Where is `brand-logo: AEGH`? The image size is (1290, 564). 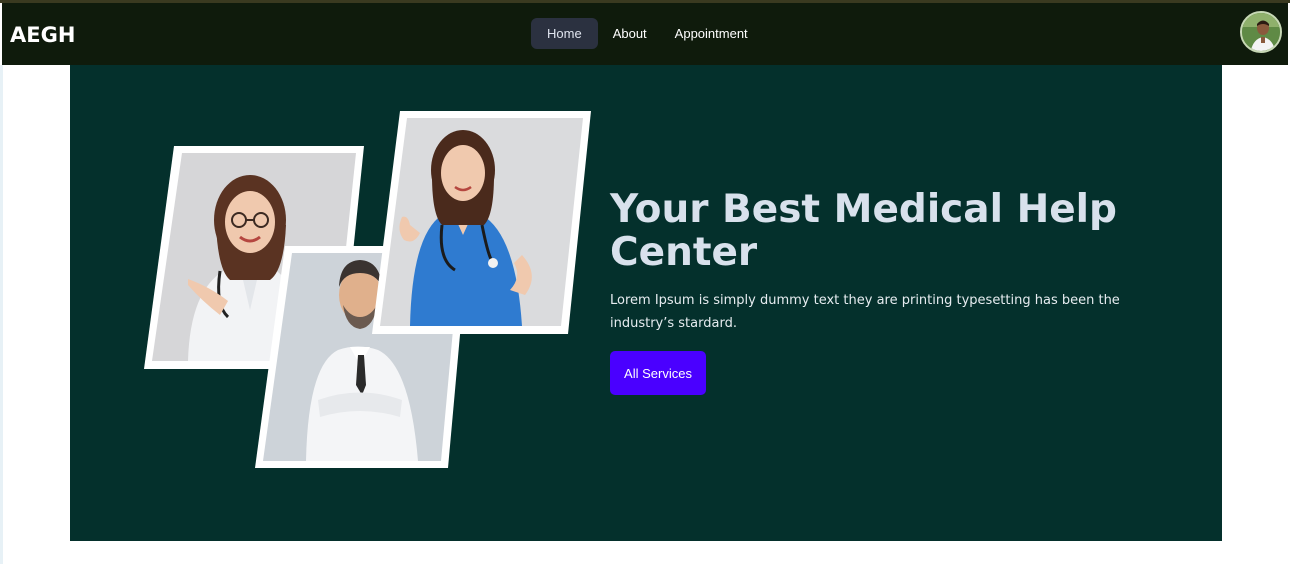
brand-logo: AEGH is located at coordinates (42, 35).